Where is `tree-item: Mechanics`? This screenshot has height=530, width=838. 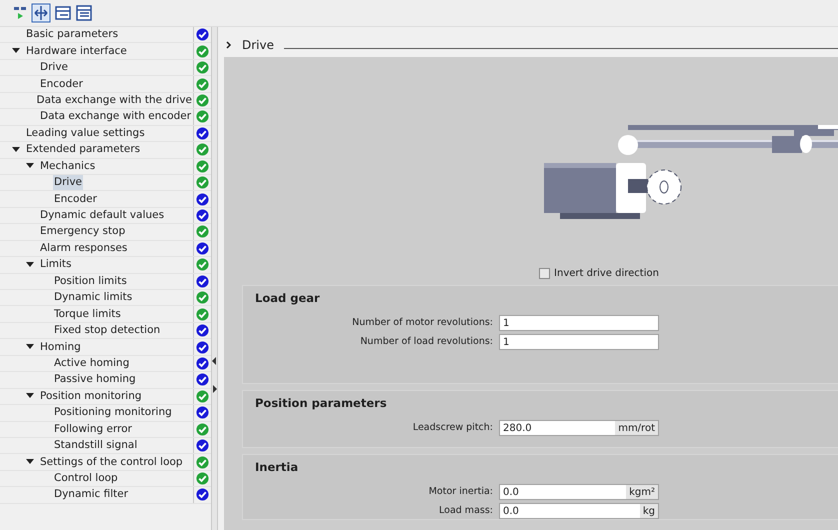
tree-item: Mechanics is located at coordinates (67, 166).